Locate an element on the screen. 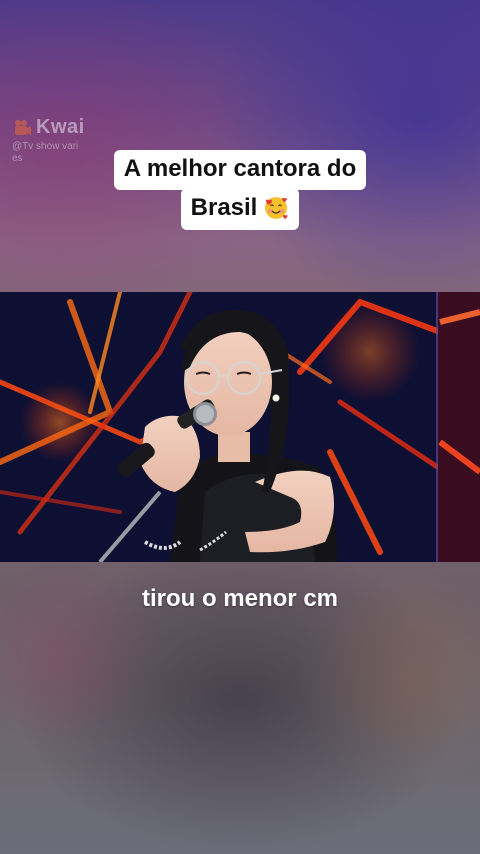  caption-line-2: Brasil is located at coordinates (240, 209).